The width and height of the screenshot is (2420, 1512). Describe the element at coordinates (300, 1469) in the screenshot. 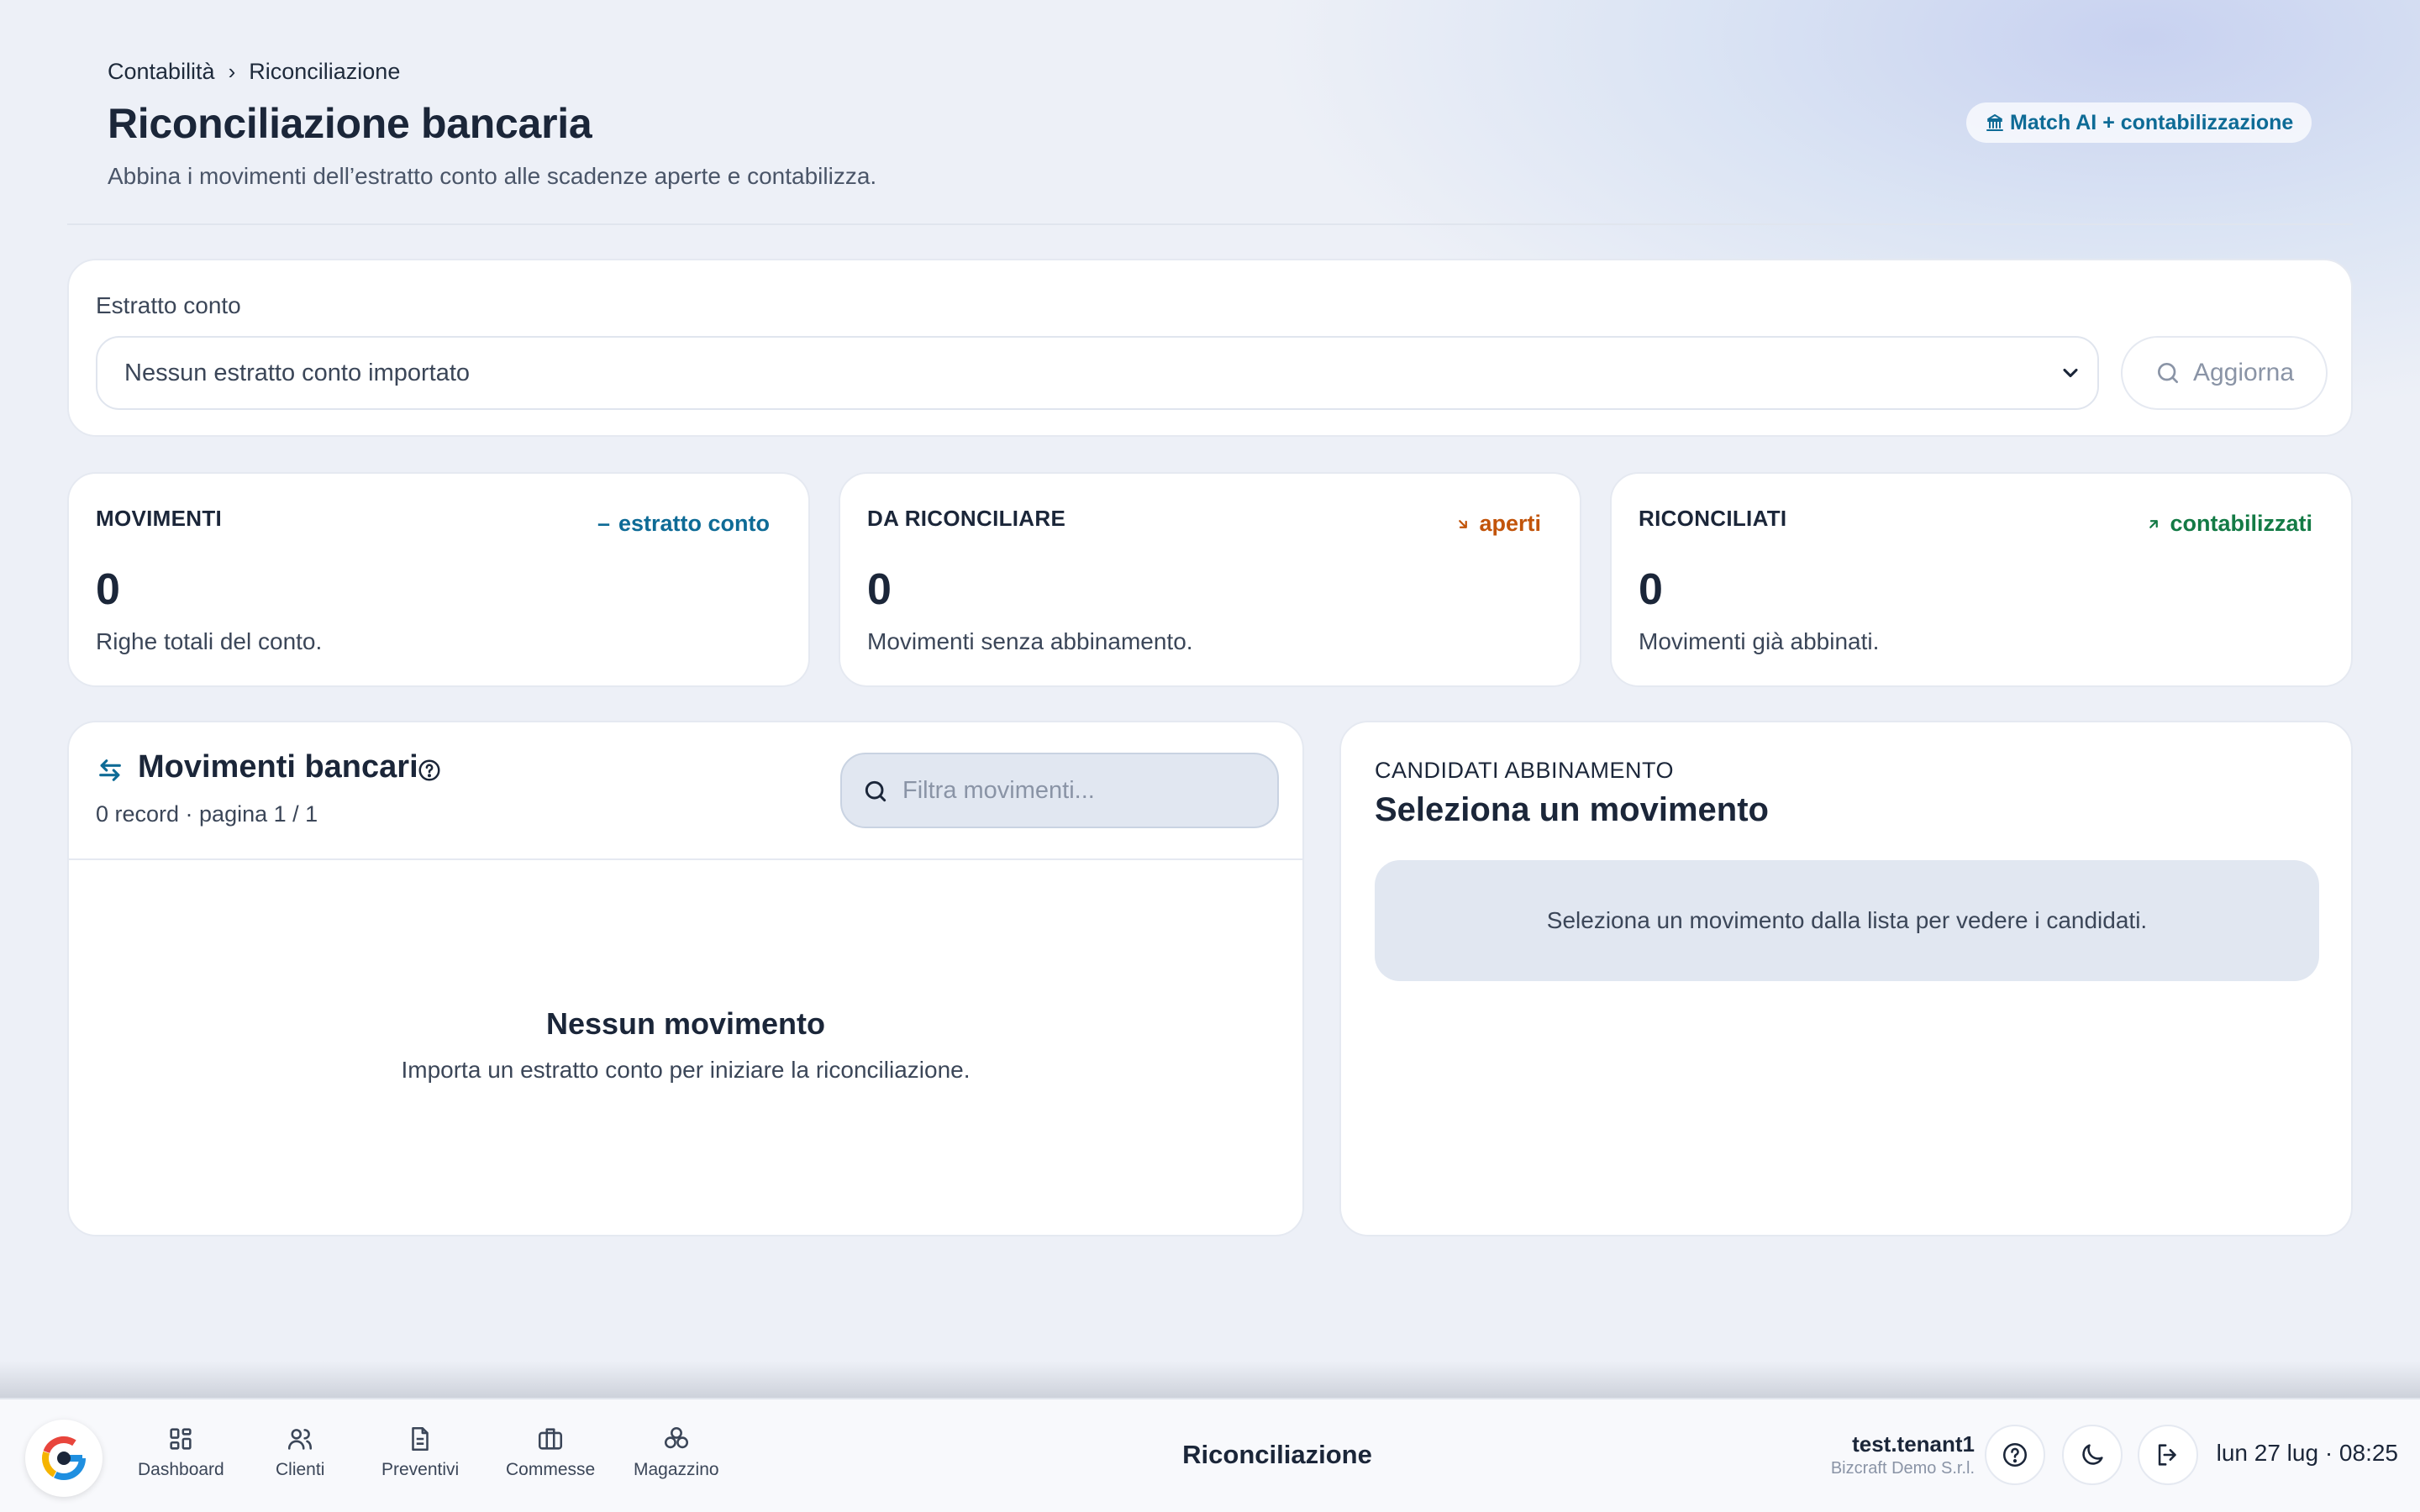

I see `nav-label: Clienti` at that location.